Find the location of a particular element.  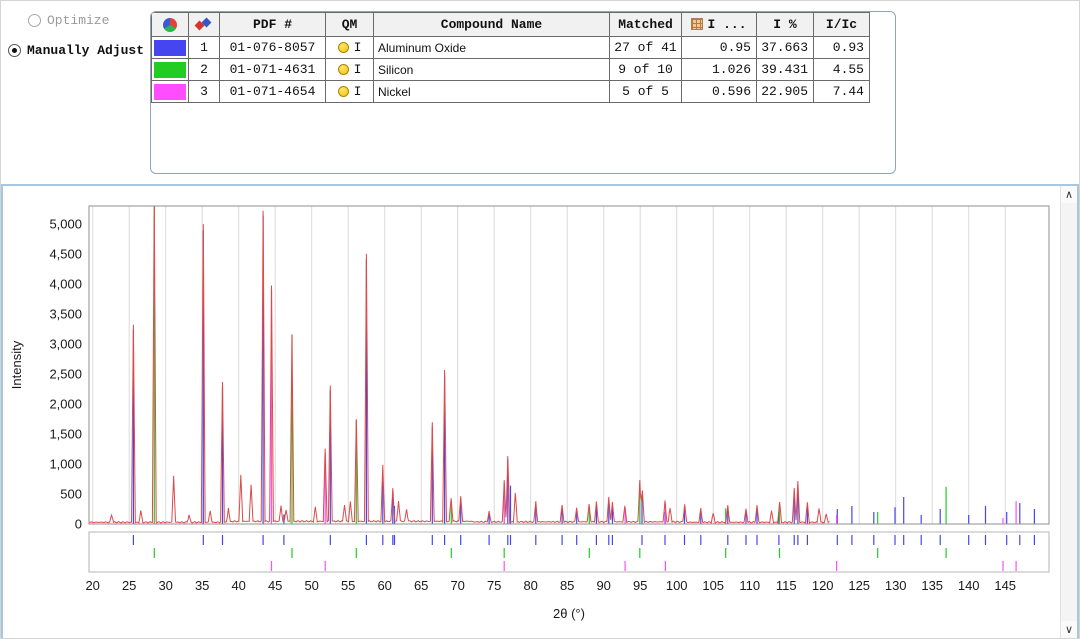

x-axis-title: 2θ (°) is located at coordinates (569, 613).